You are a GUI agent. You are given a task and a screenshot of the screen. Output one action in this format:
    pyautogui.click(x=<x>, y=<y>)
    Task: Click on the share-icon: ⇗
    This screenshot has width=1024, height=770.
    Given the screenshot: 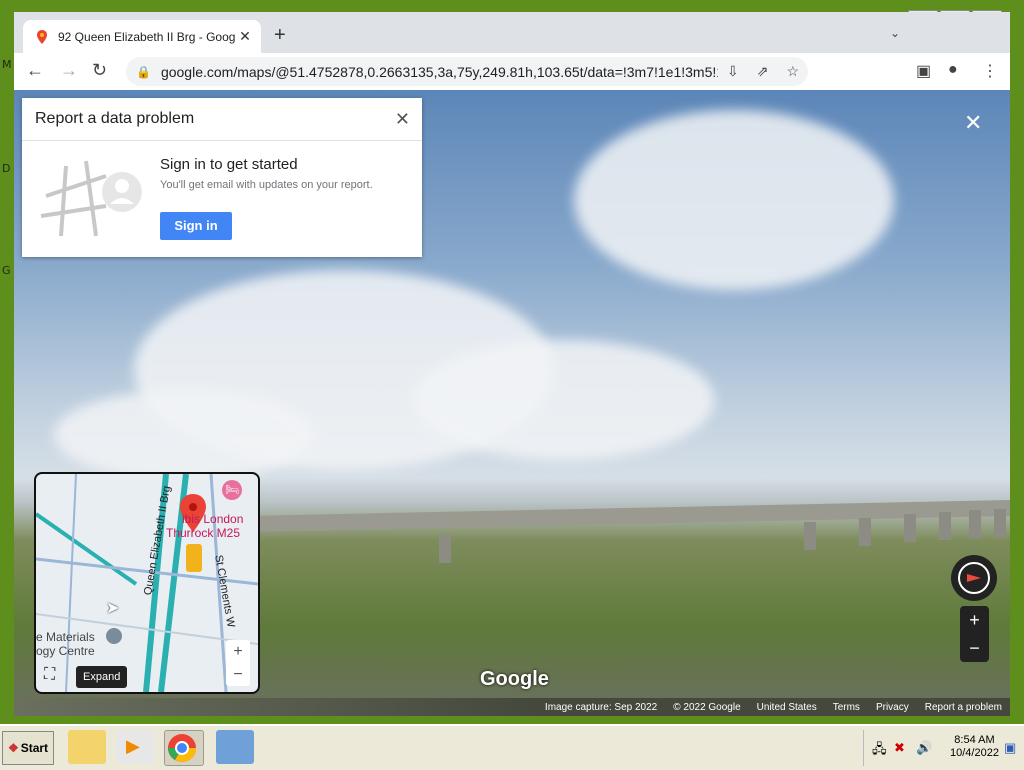 What is the action you would take?
    pyautogui.click(x=763, y=71)
    